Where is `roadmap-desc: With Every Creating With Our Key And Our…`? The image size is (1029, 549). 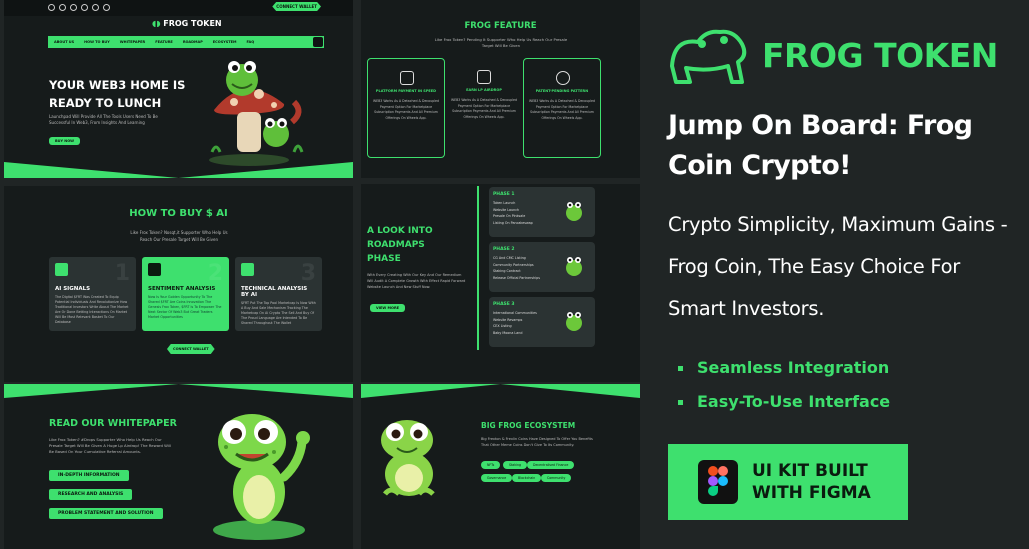 roadmap-desc: With Every Creating With Our Key And Our… is located at coordinates (416, 281).